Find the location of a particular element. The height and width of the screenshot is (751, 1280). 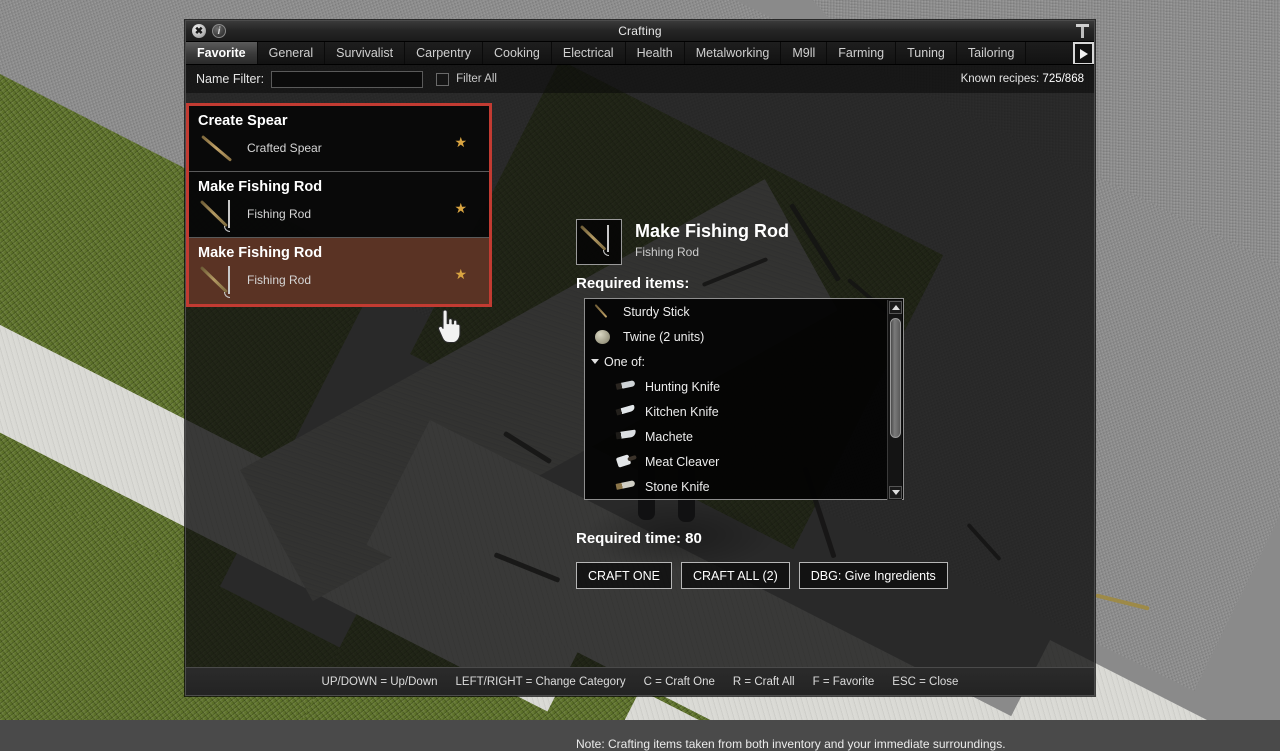

sturdy-stick-icon is located at coordinates (604, 312).